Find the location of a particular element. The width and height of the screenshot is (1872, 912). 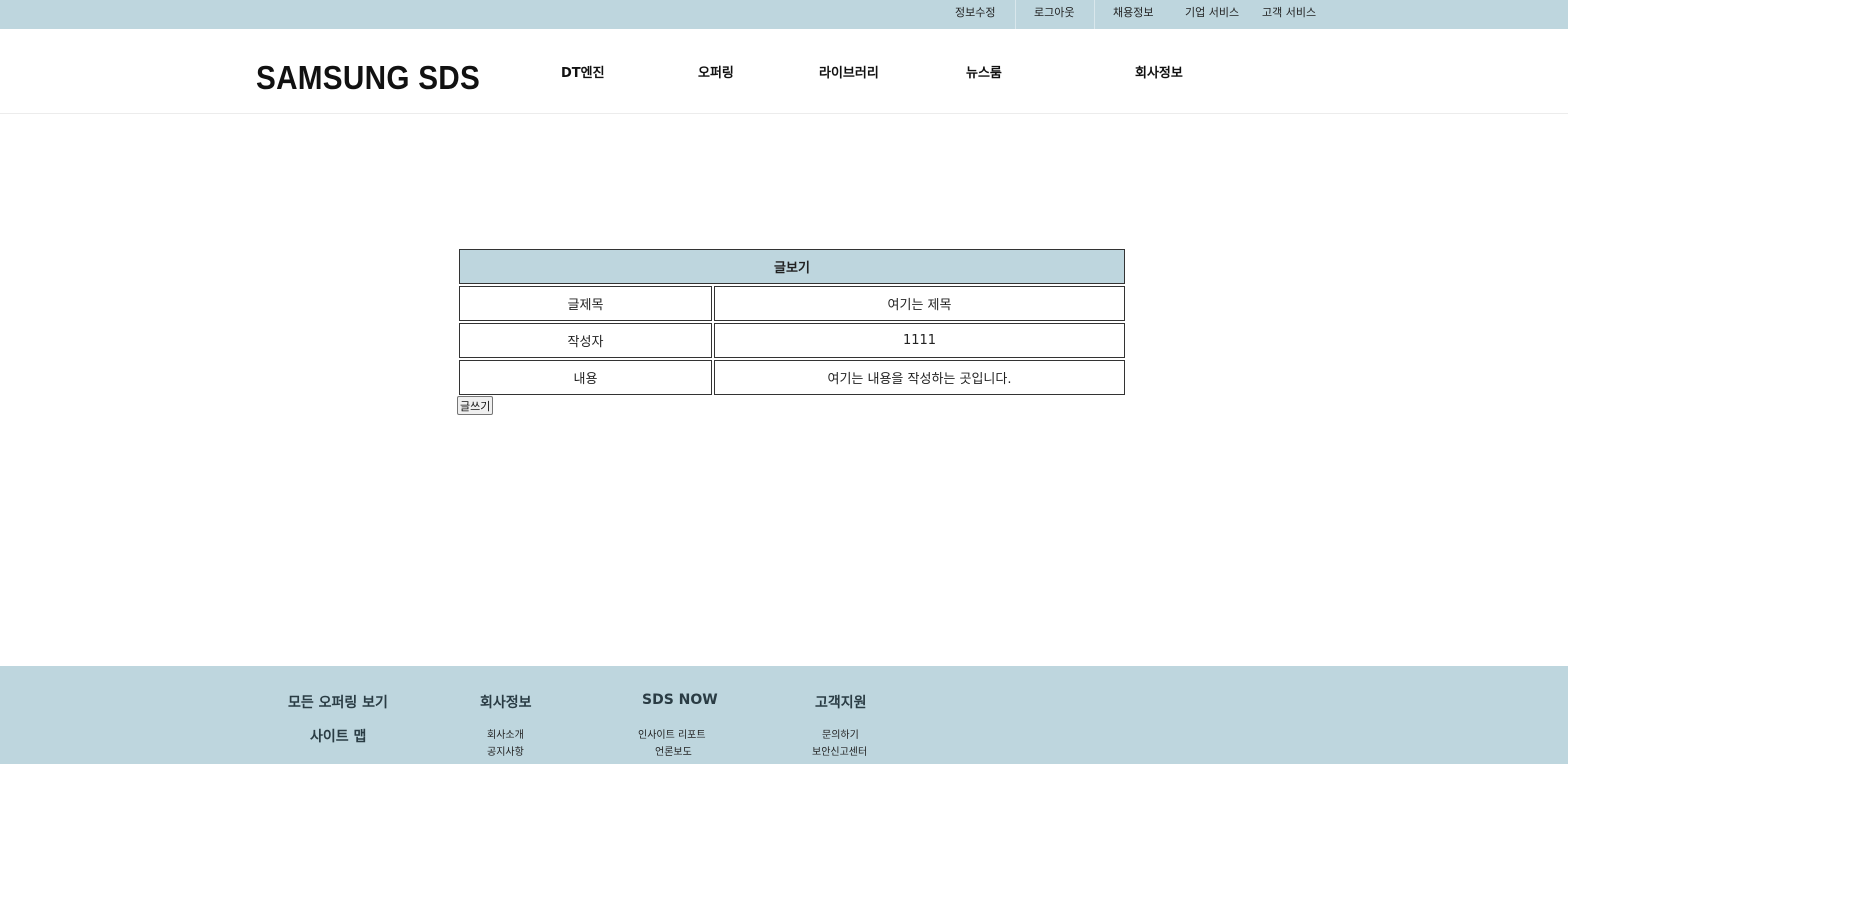

table-row: 글제목 여기는 제목 is located at coordinates (792, 303).